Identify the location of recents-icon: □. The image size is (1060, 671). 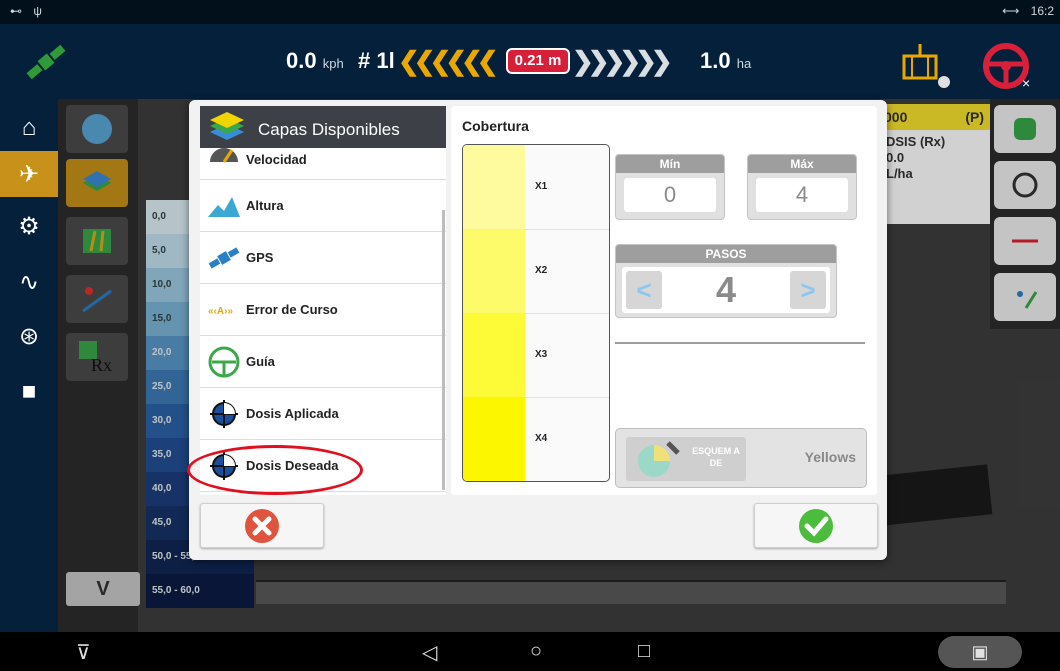
(644, 651).